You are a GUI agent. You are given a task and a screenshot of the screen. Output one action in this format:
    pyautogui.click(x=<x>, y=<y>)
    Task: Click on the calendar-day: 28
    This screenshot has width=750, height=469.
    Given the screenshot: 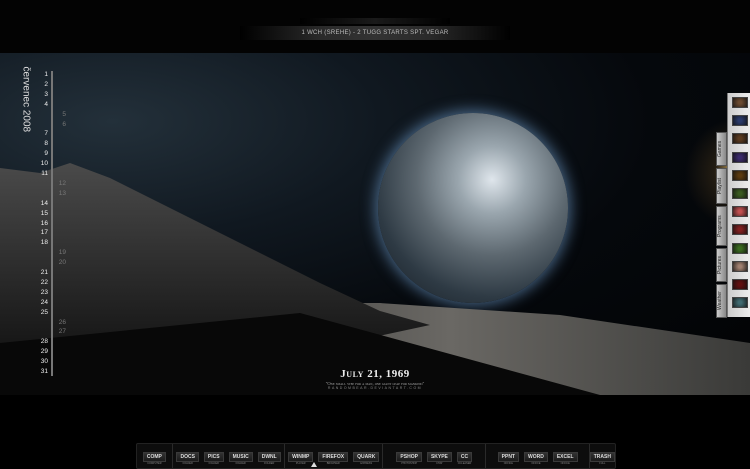 What is the action you would take?
    pyautogui.click(x=41, y=341)
    